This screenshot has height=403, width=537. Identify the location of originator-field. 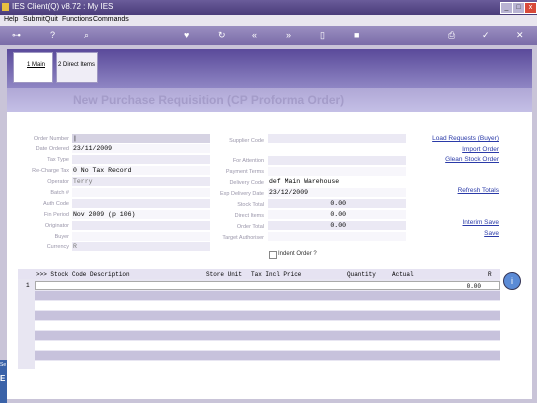
(141, 225).